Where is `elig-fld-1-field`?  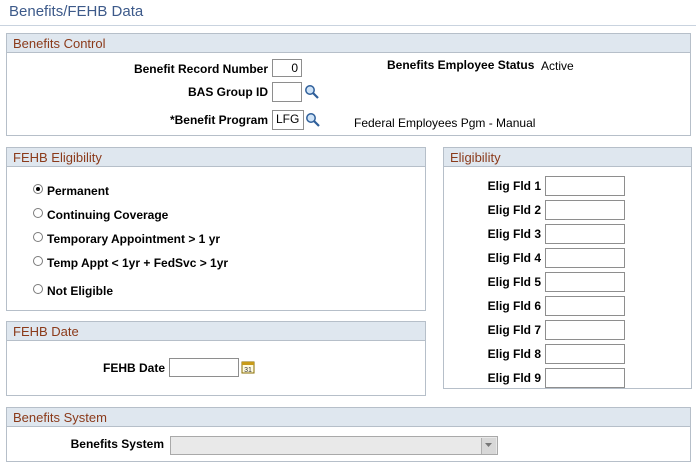
elig-fld-1-field is located at coordinates (585, 186).